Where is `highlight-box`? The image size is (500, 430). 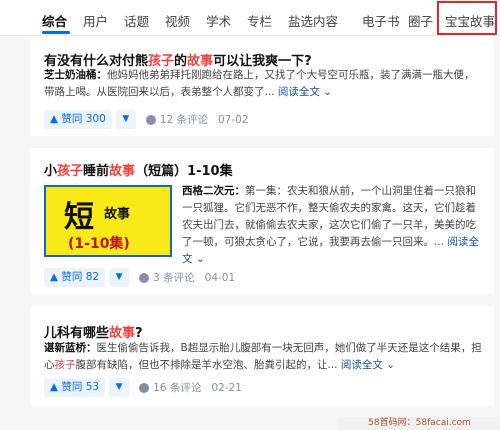 highlight-box is located at coordinates (467, 18).